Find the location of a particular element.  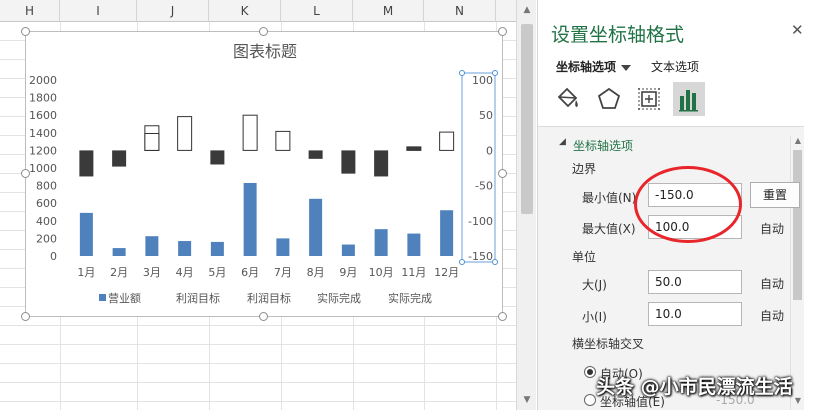

major-label: 大(J) is located at coordinates (594, 285).